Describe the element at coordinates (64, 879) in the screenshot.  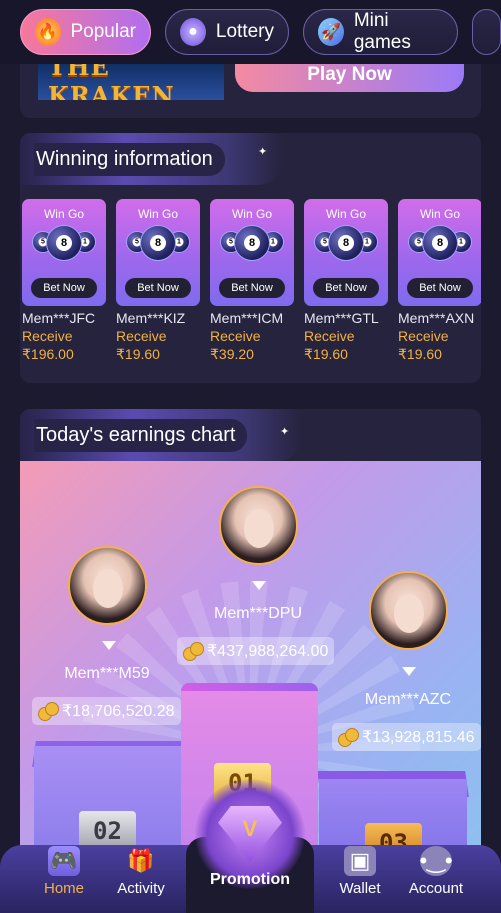
I see `nav-home: 🎮 Home` at that location.